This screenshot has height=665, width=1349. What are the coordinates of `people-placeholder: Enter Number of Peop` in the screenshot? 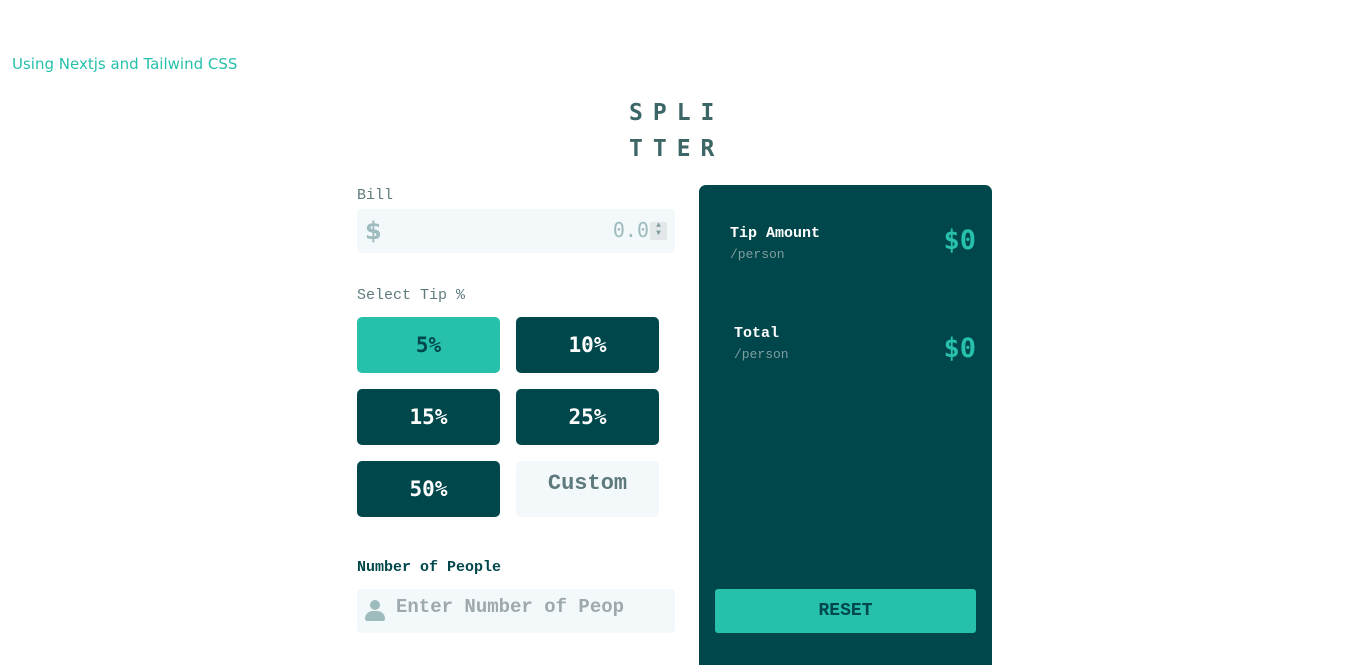 It's located at (510, 607).